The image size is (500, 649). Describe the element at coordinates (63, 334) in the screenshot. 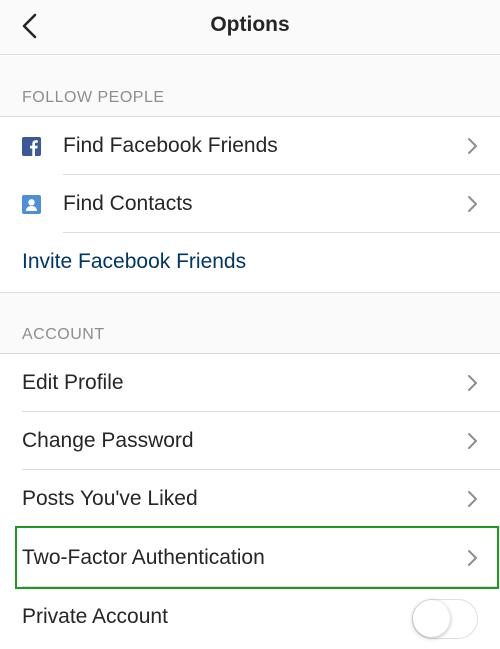

I see `section-header-label: ACCOUNT` at that location.